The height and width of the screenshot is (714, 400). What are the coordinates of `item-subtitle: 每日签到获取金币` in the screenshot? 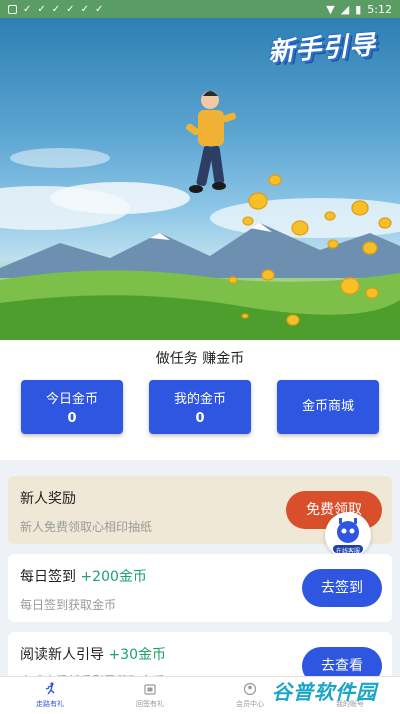 It's located at (68, 605).